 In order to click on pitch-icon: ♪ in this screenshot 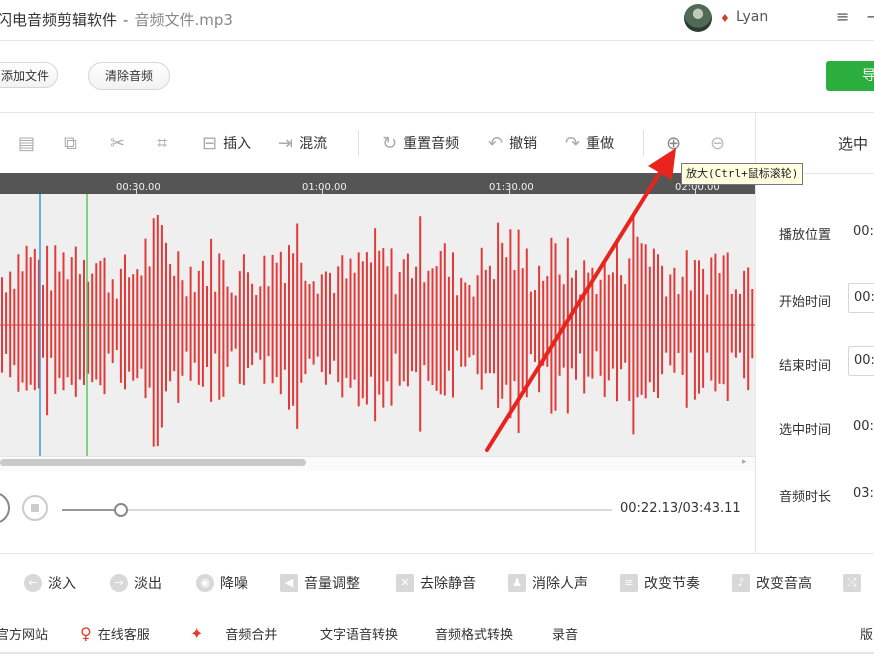, I will do `click(741, 583)`.